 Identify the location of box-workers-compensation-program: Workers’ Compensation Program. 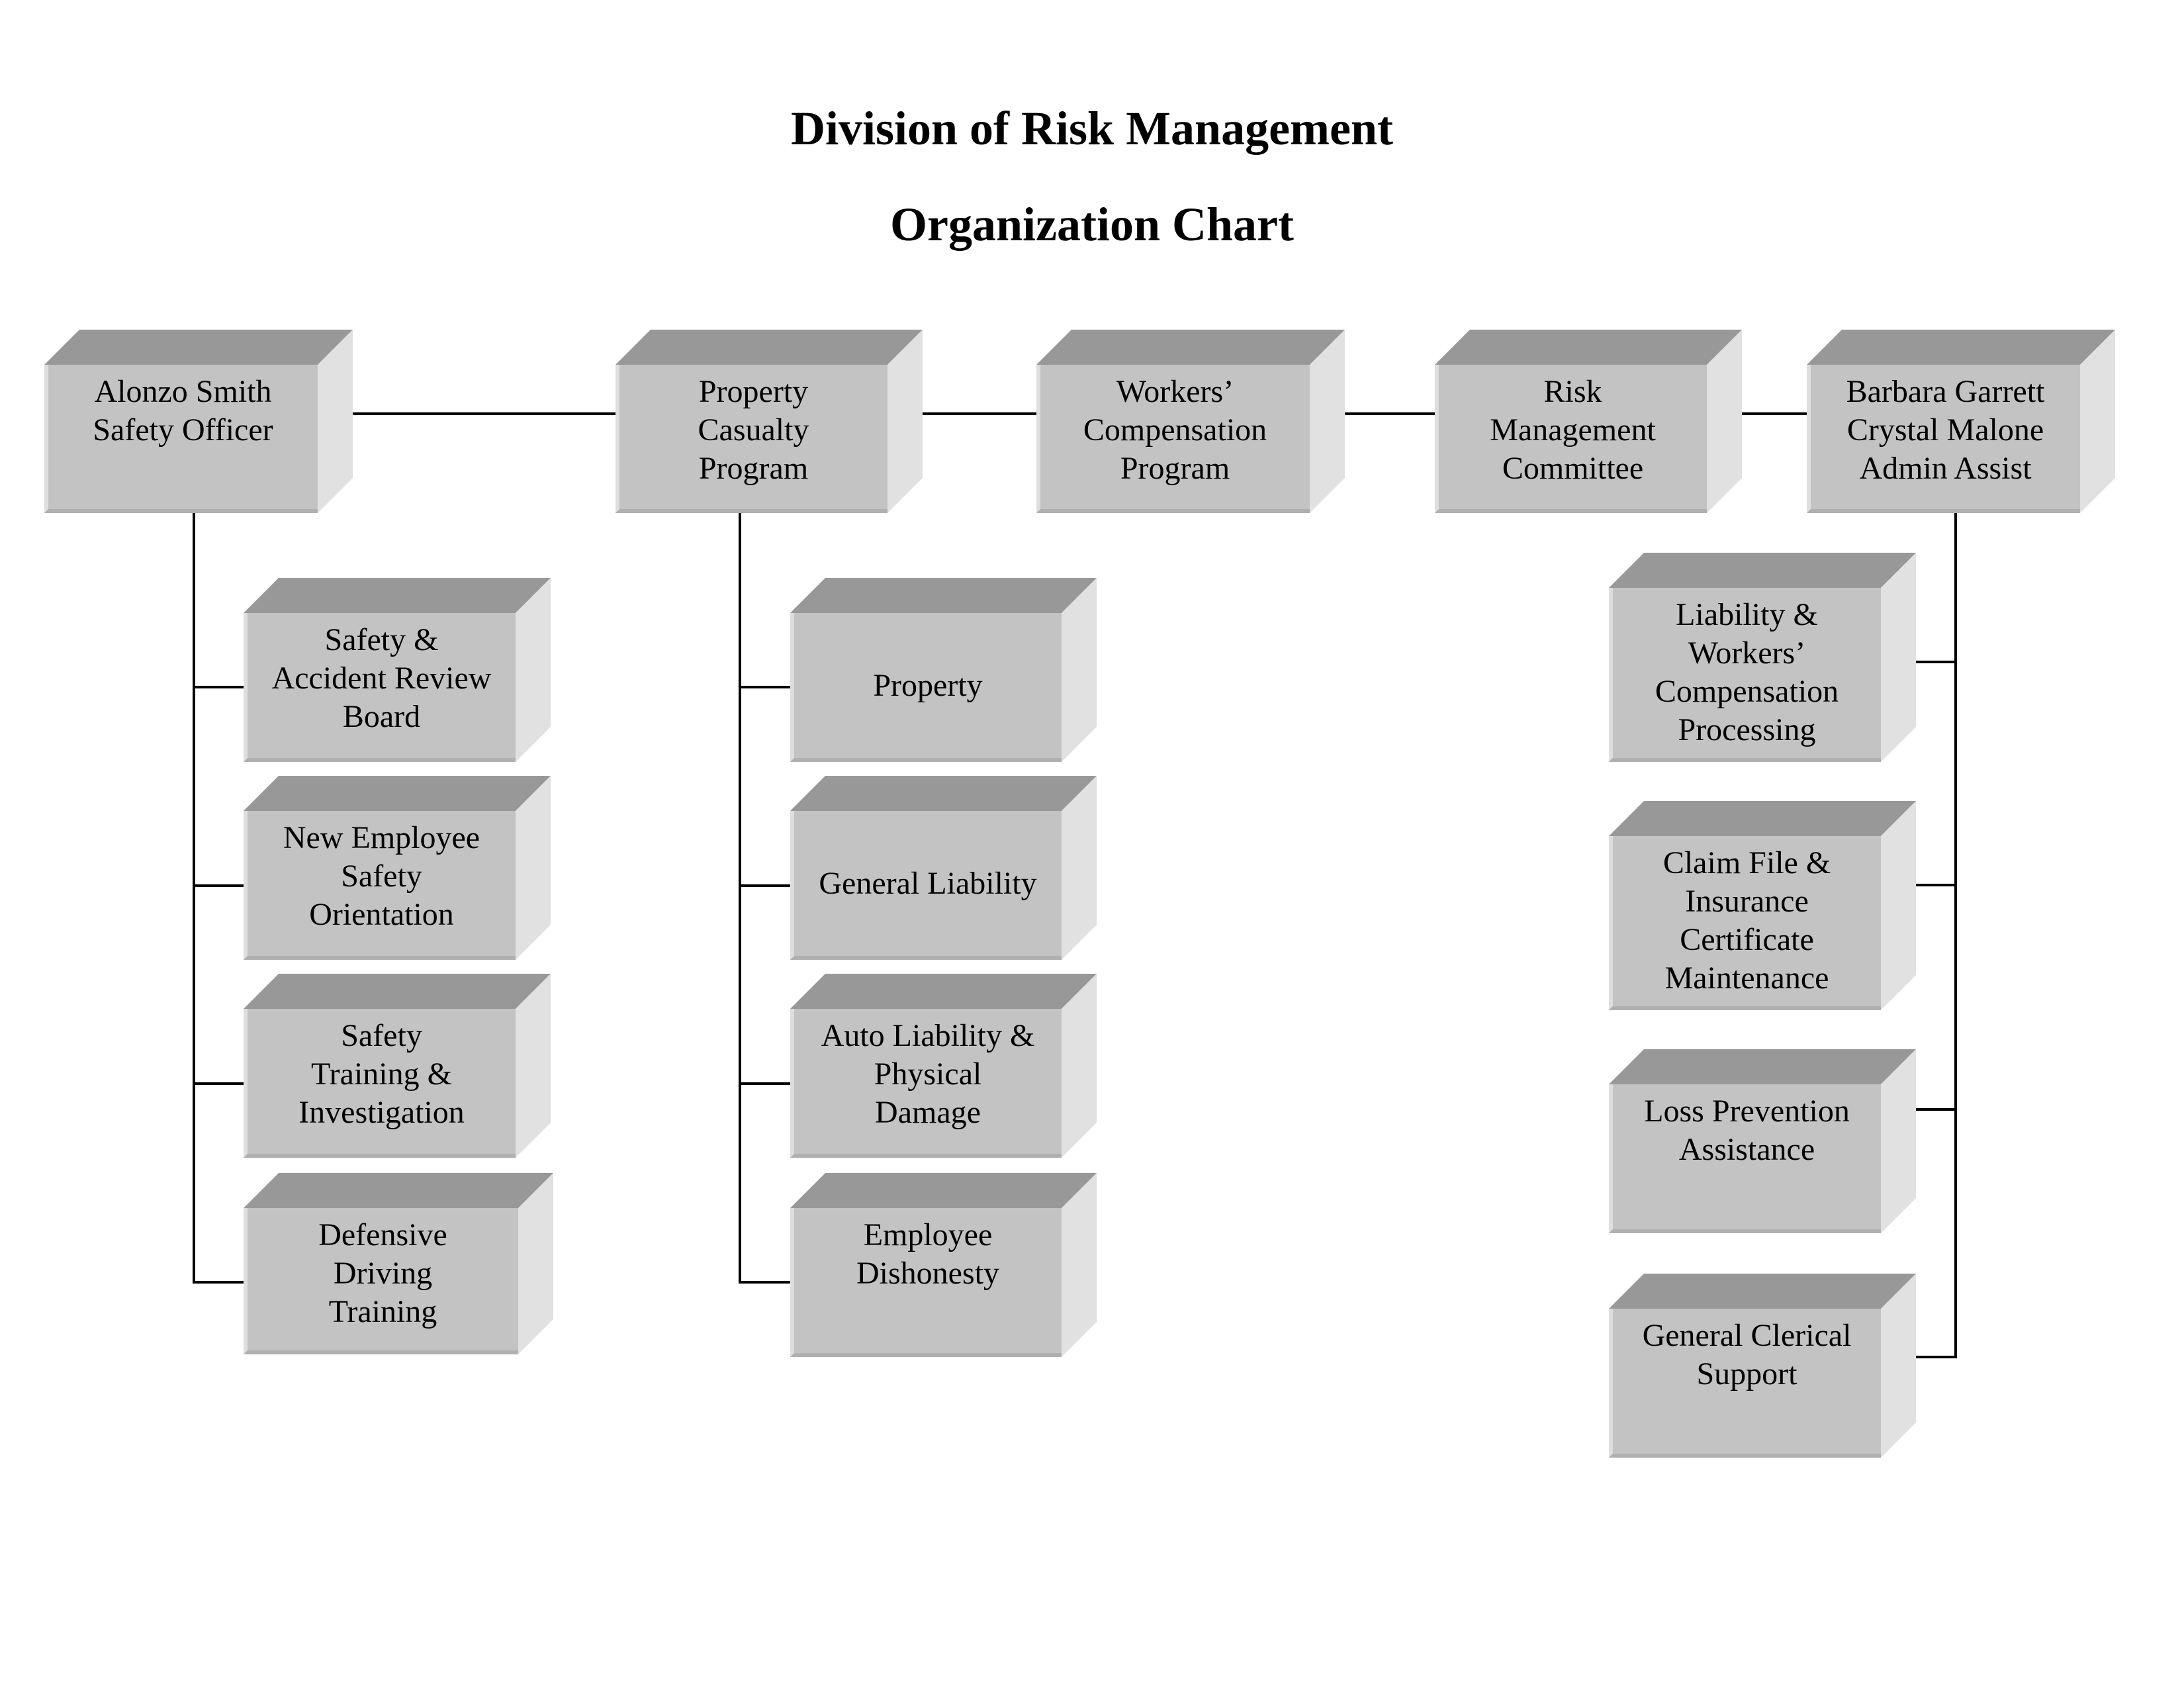
(1190, 421).